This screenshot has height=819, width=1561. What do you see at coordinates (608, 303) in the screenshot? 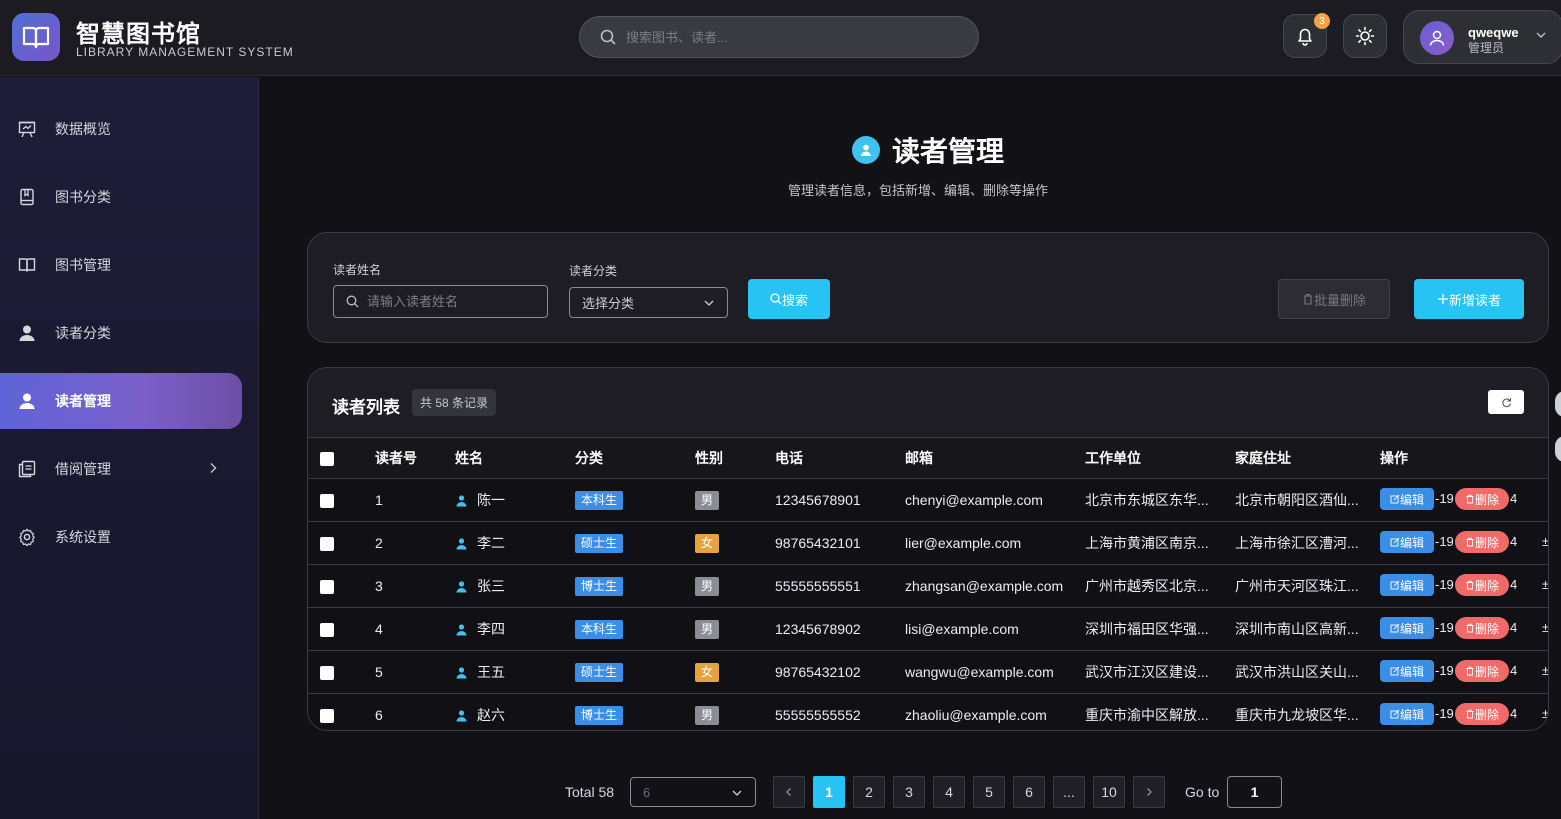
I see `reader-category-placeholder: 选择分类` at bounding box center [608, 303].